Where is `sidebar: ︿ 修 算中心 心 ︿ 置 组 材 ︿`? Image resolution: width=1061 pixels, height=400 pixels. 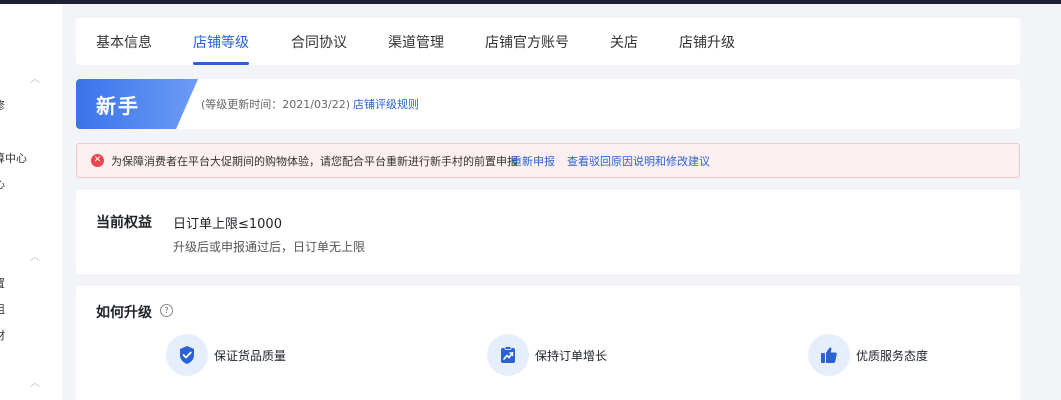
sidebar: ︿ 修 算中心 心 ︿ 置 组 材 ︿ is located at coordinates (31, 202).